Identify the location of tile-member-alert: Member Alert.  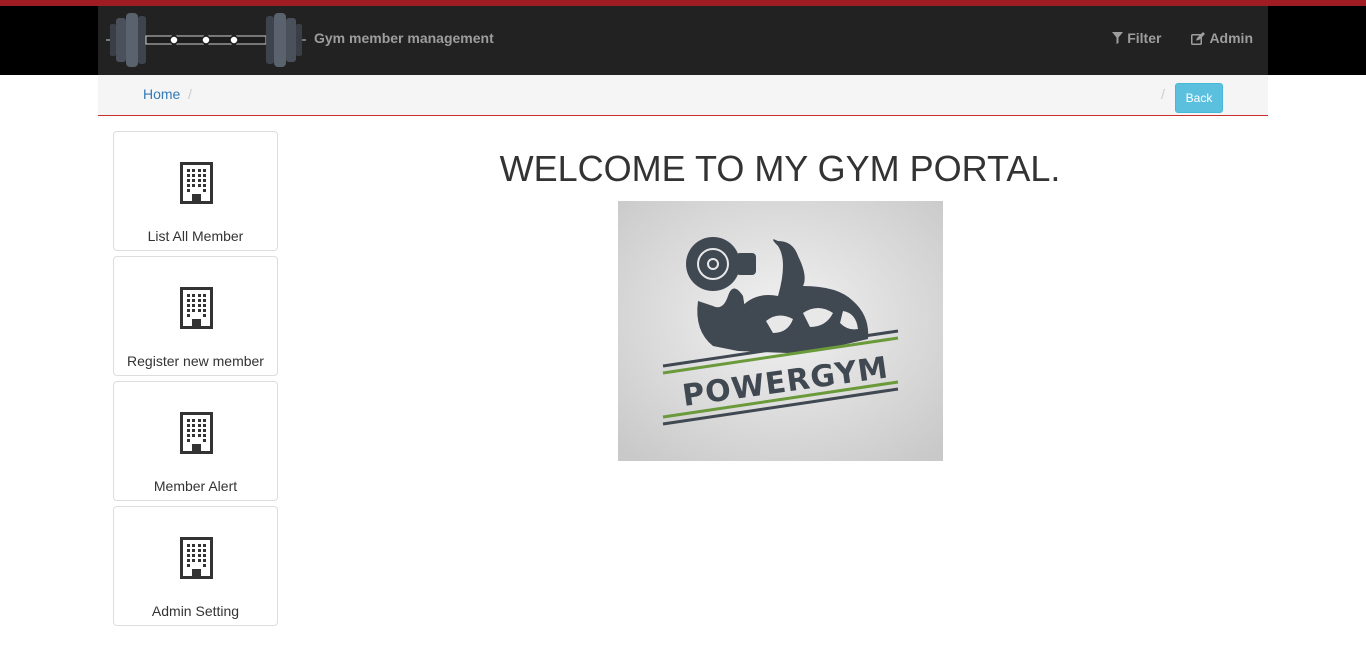
(195, 441).